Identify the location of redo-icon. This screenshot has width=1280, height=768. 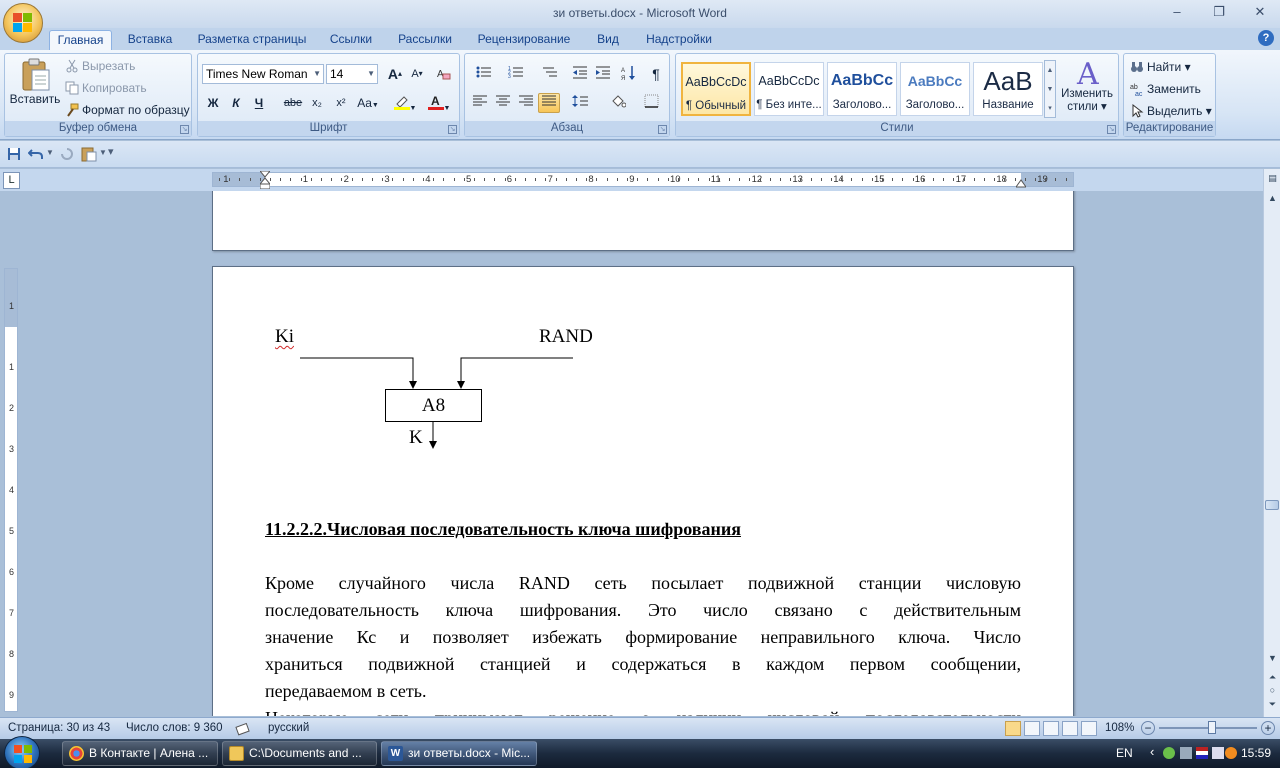
(67, 154).